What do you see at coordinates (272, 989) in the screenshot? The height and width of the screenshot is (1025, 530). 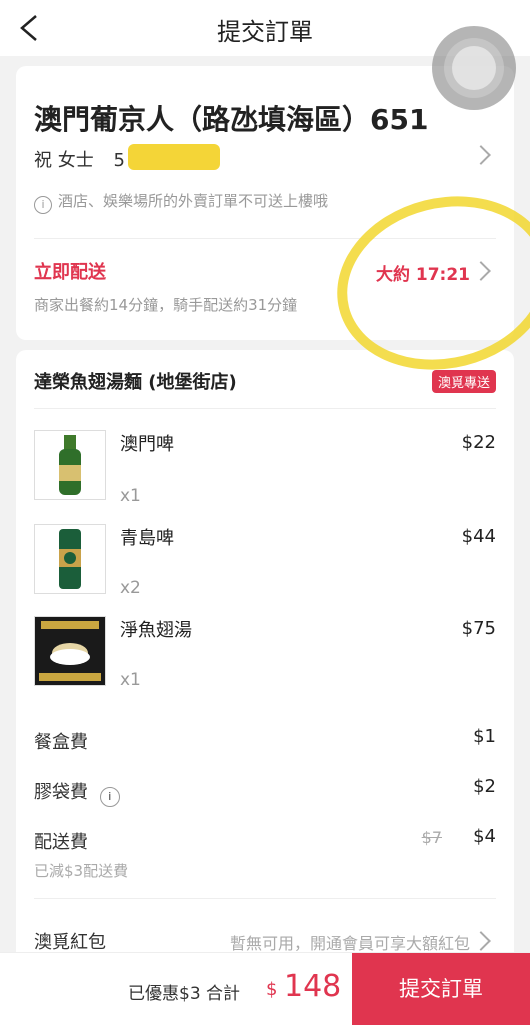 I see `total-currency: $` at bounding box center [272, 989].